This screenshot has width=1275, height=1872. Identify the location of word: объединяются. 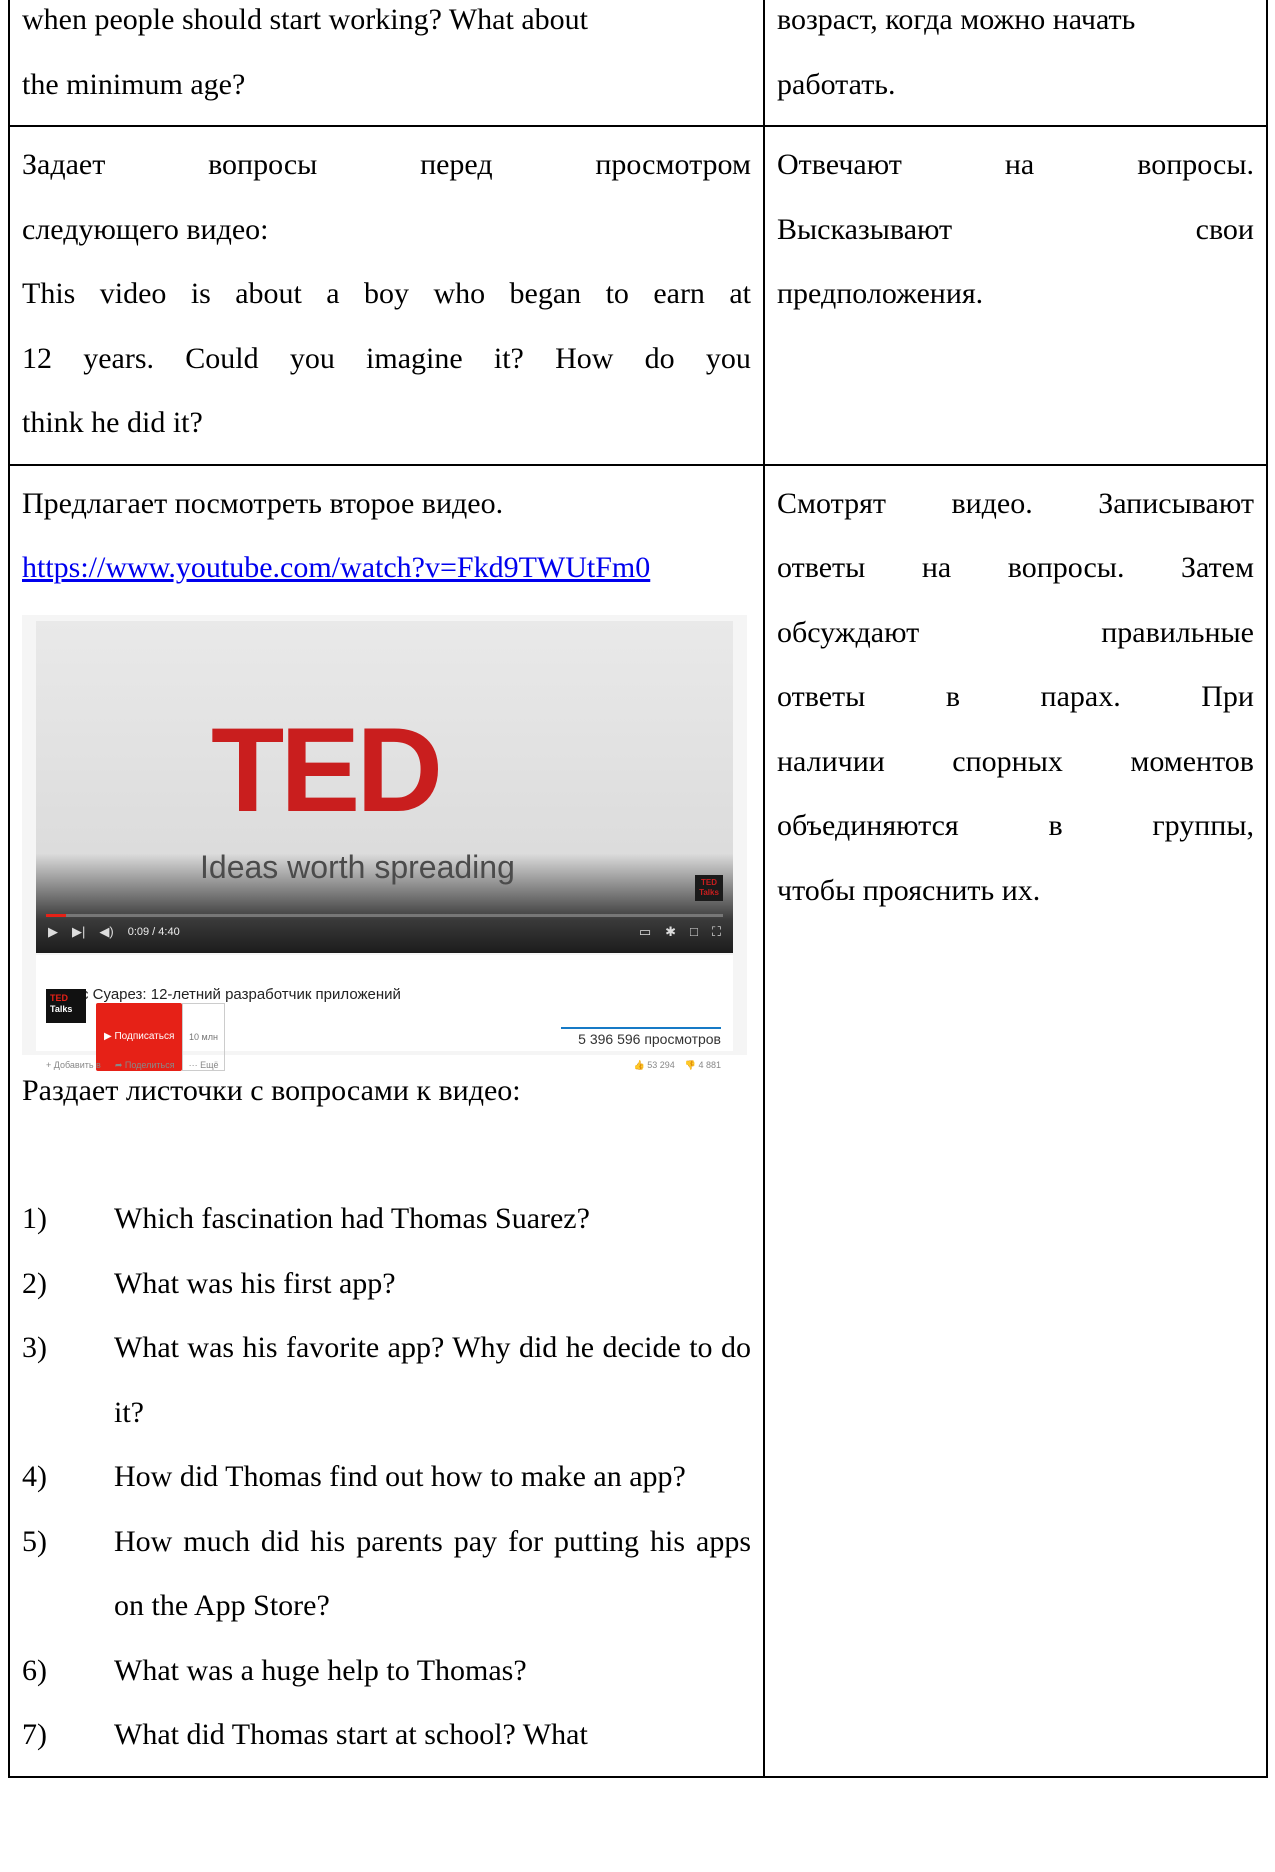
(868, 825).